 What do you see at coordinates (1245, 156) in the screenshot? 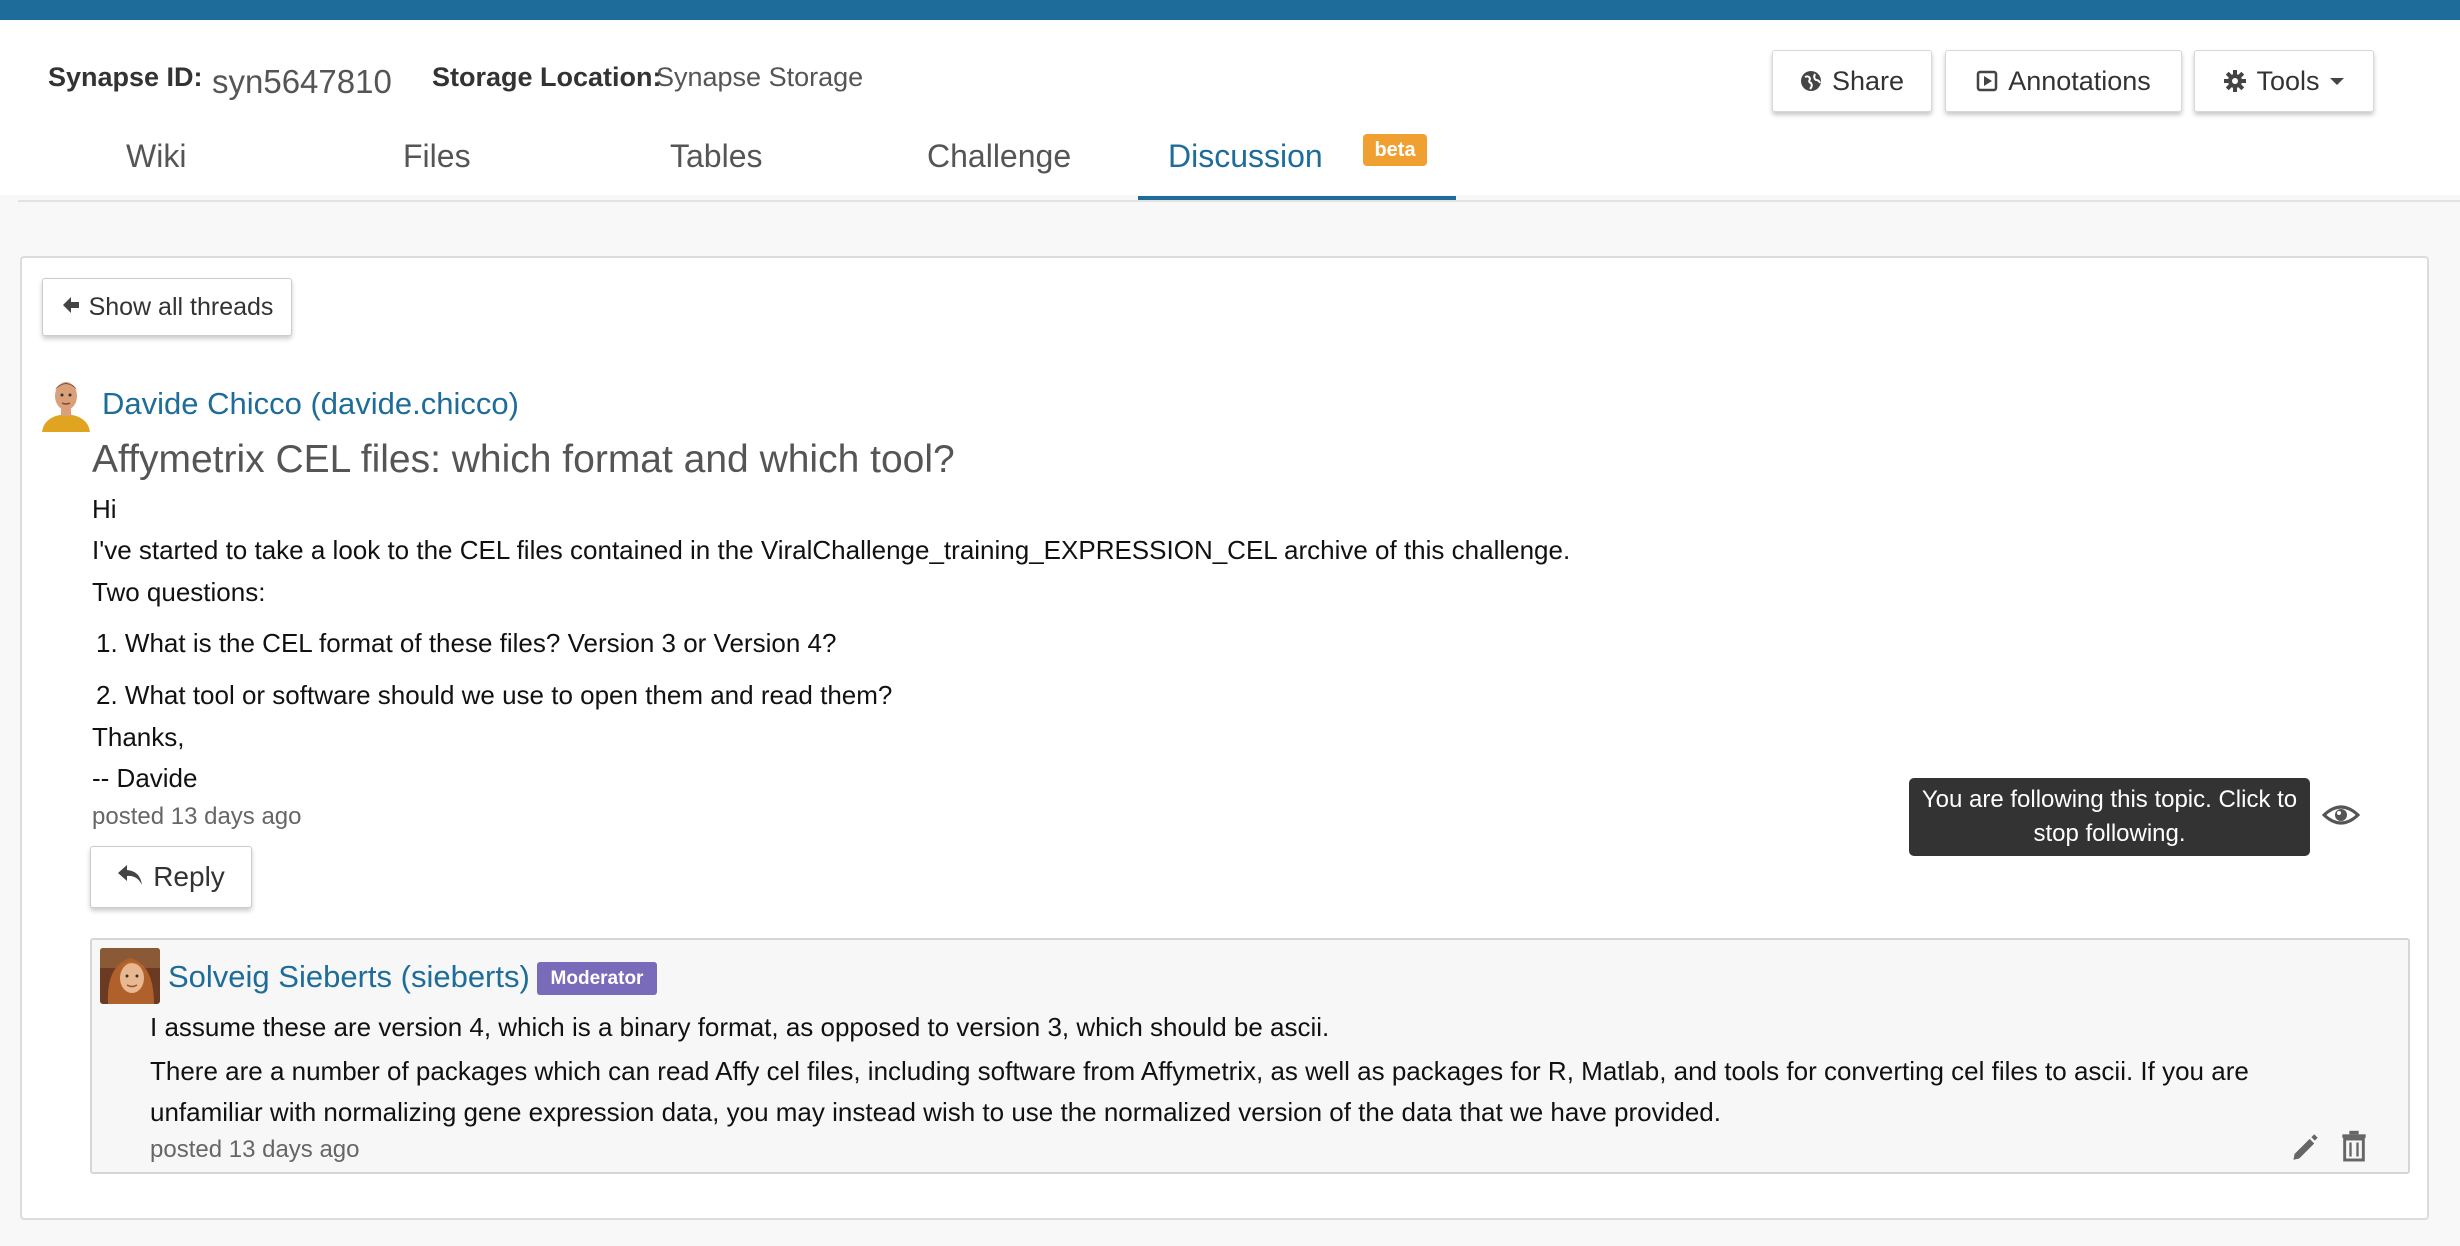
I see `tab-discussion: Discussion` at bounding box center [1245, 156].